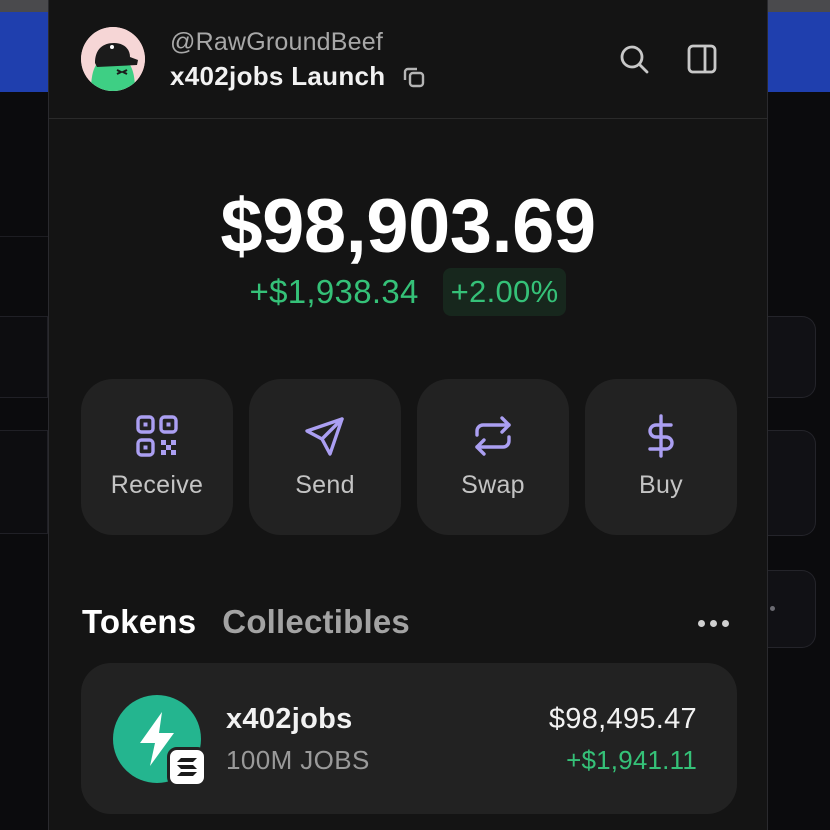  What do you see at coordinates (408, 59) in the screenshot?
I see `wallet-header: @RawGroundBeef x402jobs Launch` at bounding box center [408, 59].